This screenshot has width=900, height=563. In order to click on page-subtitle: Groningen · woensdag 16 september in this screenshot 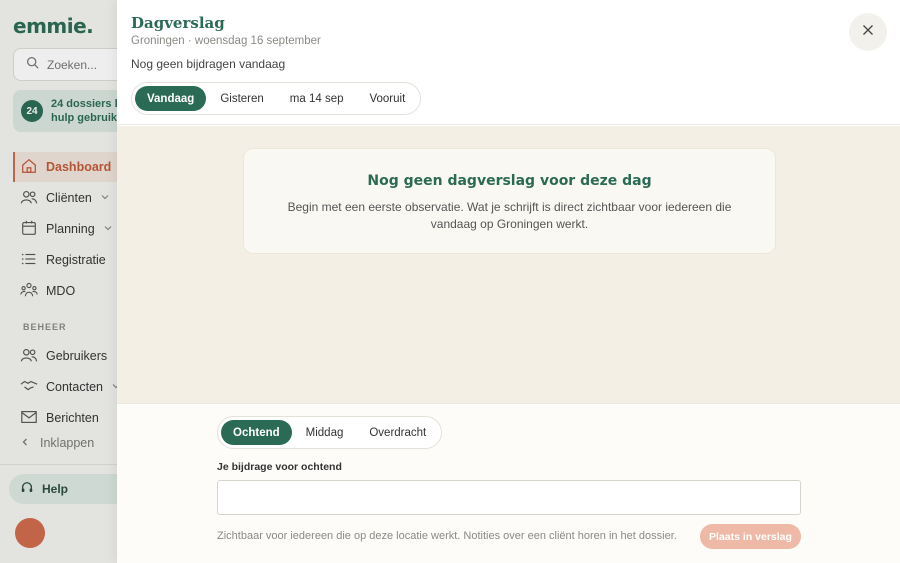, I will do `click(226, 41)`.